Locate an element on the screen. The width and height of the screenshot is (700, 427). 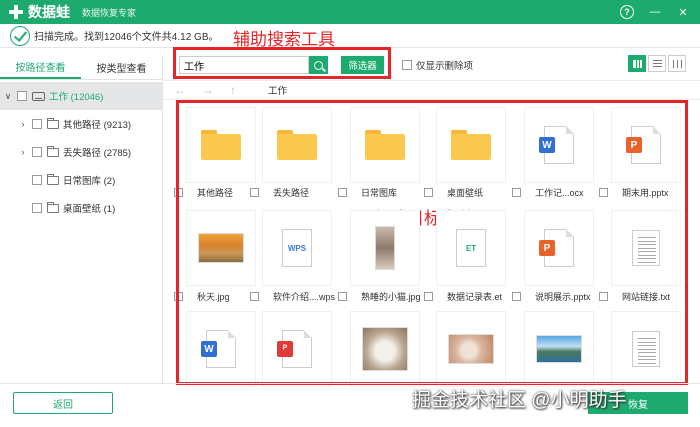
tree-item-daily-gallery: 日常图库 (2) is located at coordinates (81, 180).